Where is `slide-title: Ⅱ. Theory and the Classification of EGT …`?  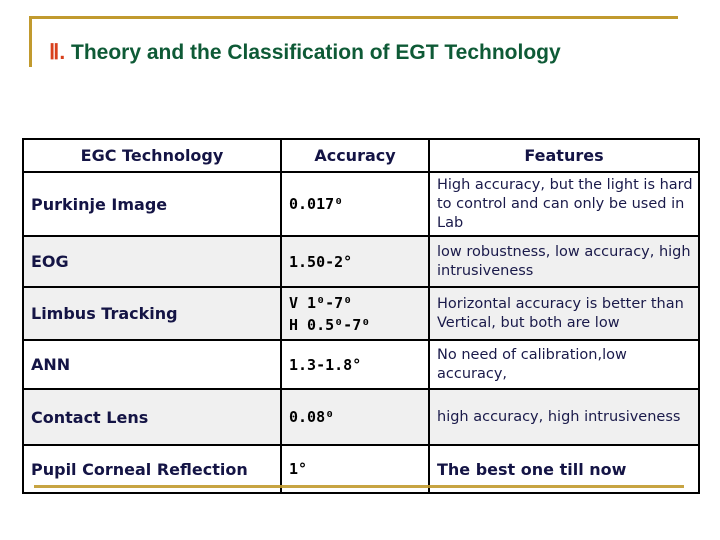
slide-title: Ⅱ. Theory and the Classification of EGT … is located at coordinates (305, 52).